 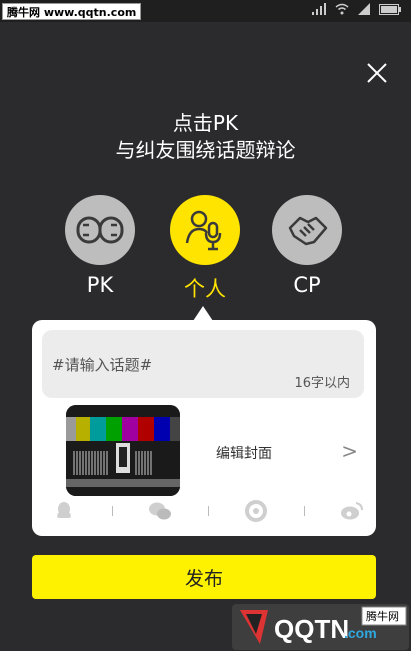 I want to click on handshake-icon, so click(x=308, y=231).